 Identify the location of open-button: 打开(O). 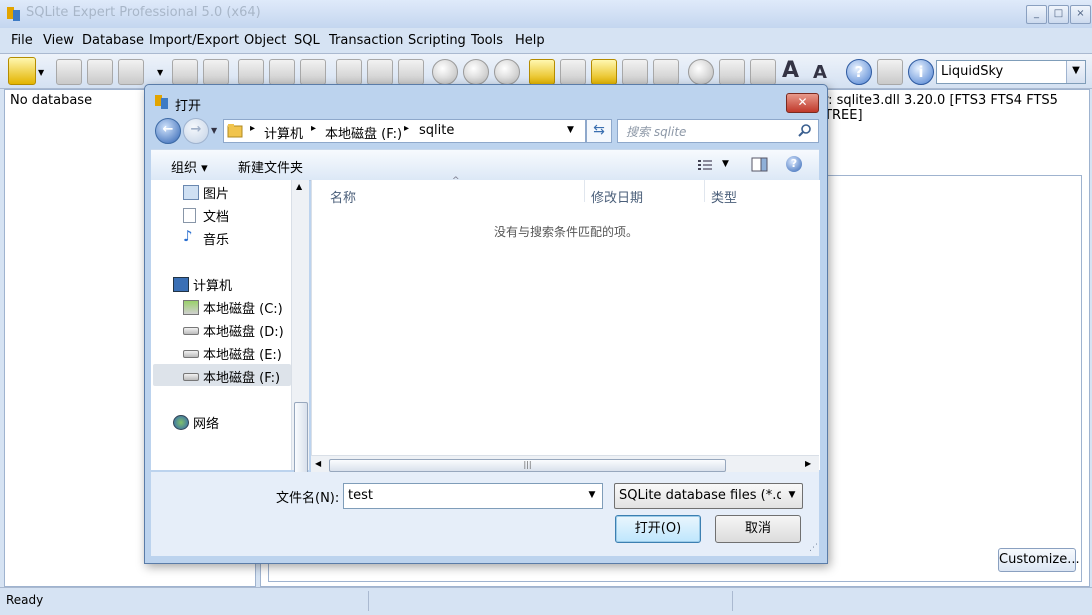
(658, 529).